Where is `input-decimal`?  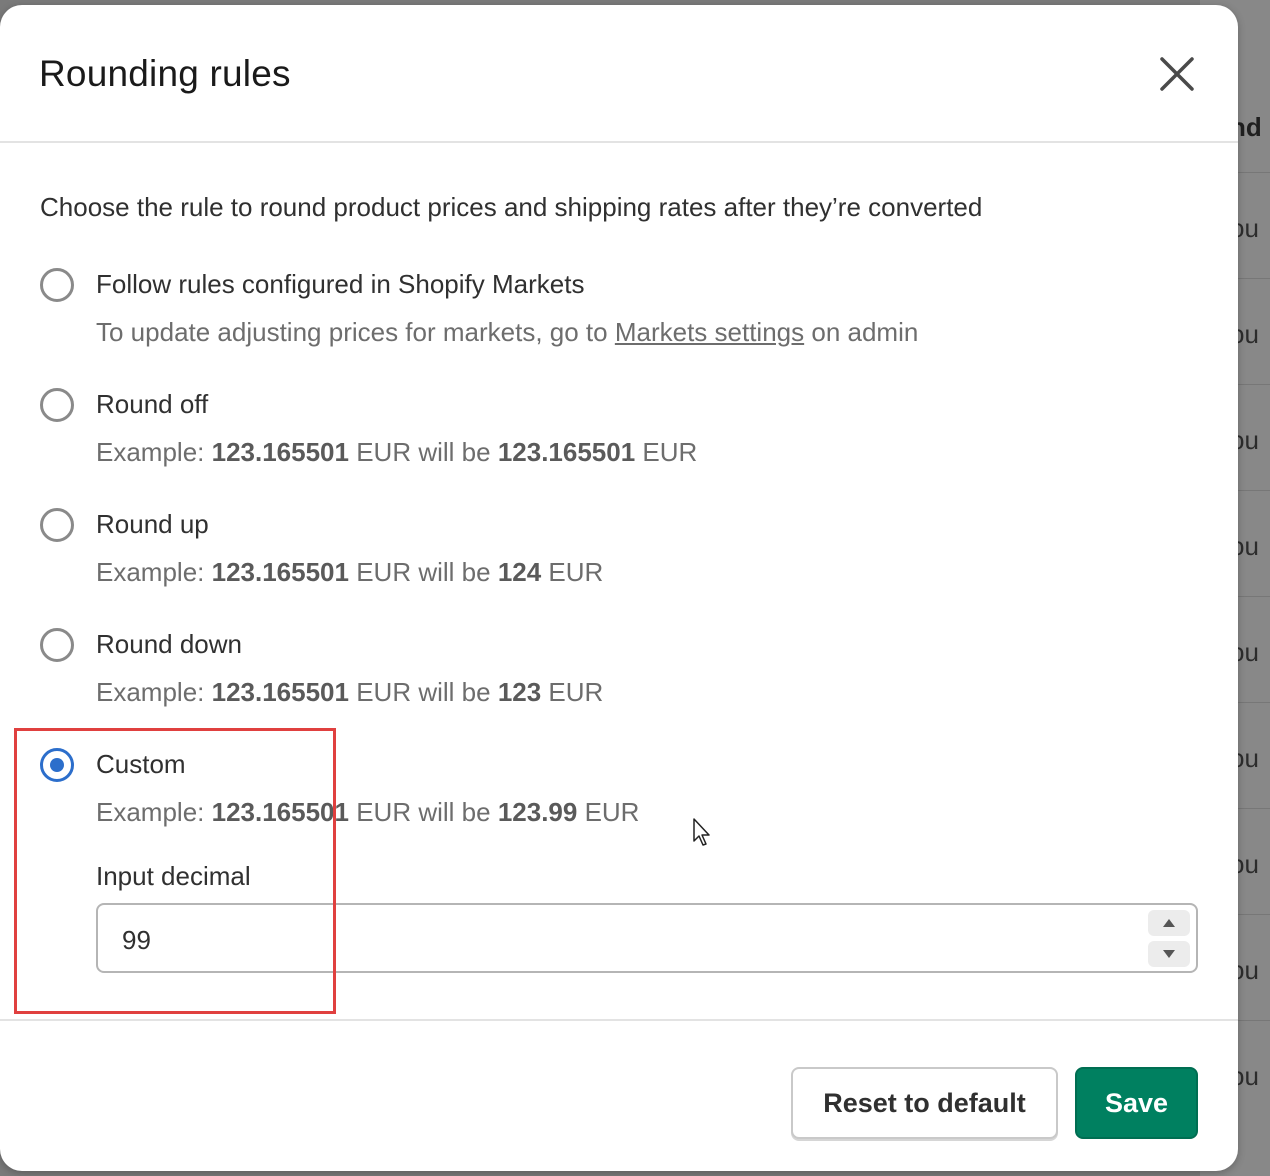
input-decimal is located at coordinates (622, 940).